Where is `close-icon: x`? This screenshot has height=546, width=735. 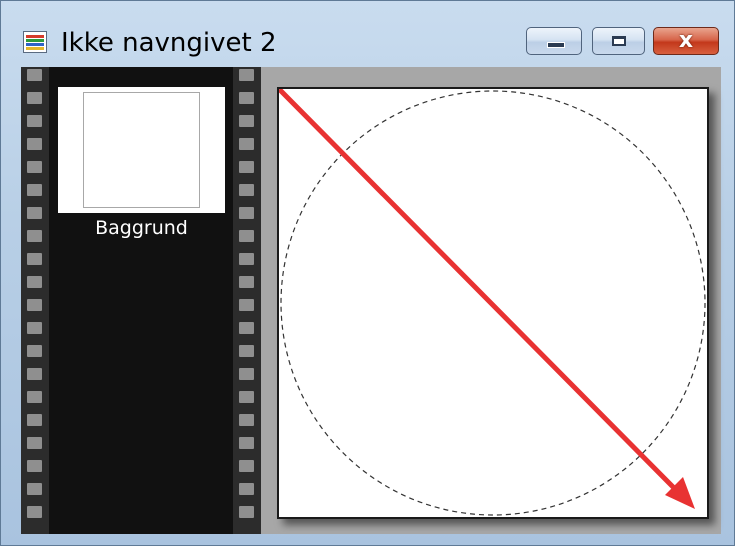
close-icon: x is located at coordinates (686, 40).